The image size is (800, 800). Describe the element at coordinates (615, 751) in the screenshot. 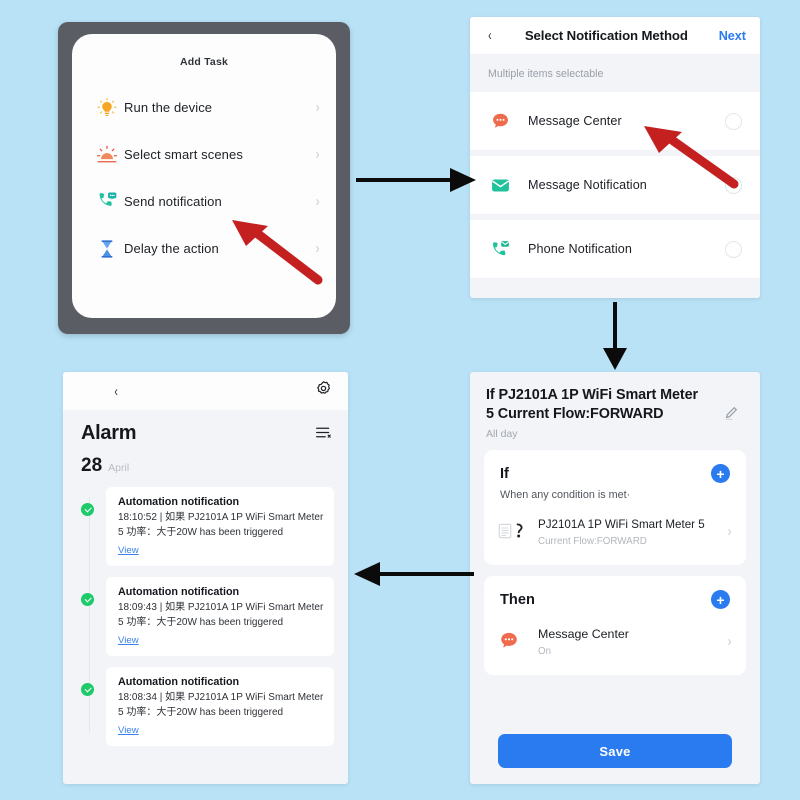

I see `save-button: Save` at that location.